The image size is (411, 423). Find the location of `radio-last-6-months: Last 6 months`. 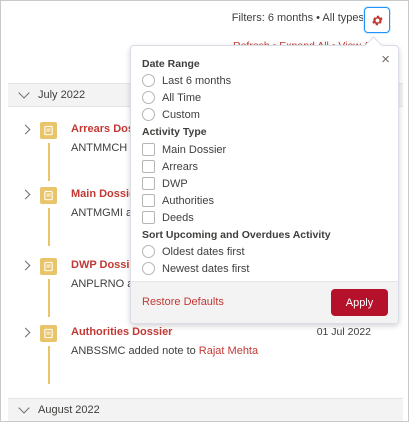

radio-last-6-months: Last 6 months is located at coordinates (186, 80).